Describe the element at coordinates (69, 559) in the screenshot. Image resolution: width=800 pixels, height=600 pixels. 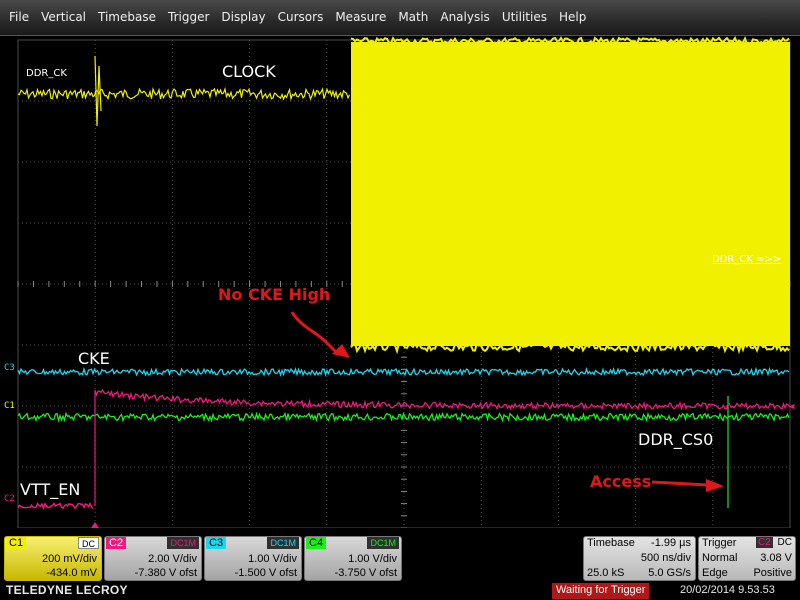
I see `channel-1-vdiv: 200 mV/div` at that location.